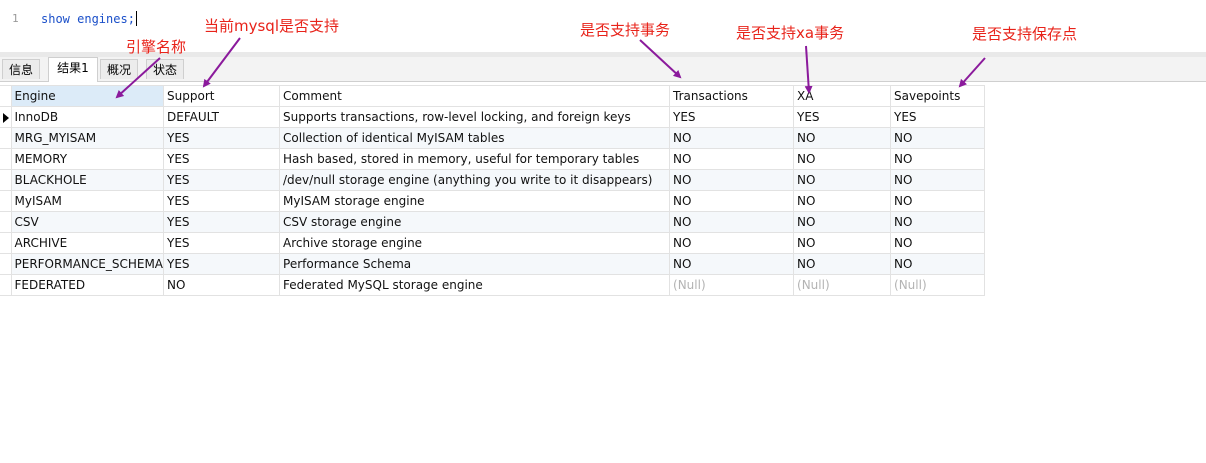 The height and width of the screenshot is (463, 1206). I want to click on column-header-engine: Engine, so click(87, 96).